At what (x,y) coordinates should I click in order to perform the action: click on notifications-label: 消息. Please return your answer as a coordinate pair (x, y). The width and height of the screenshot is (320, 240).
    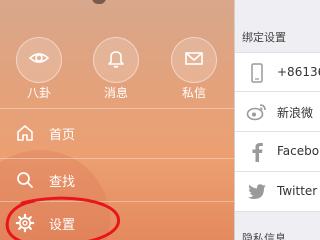
    Looking at the image, I should click on (115, 93).